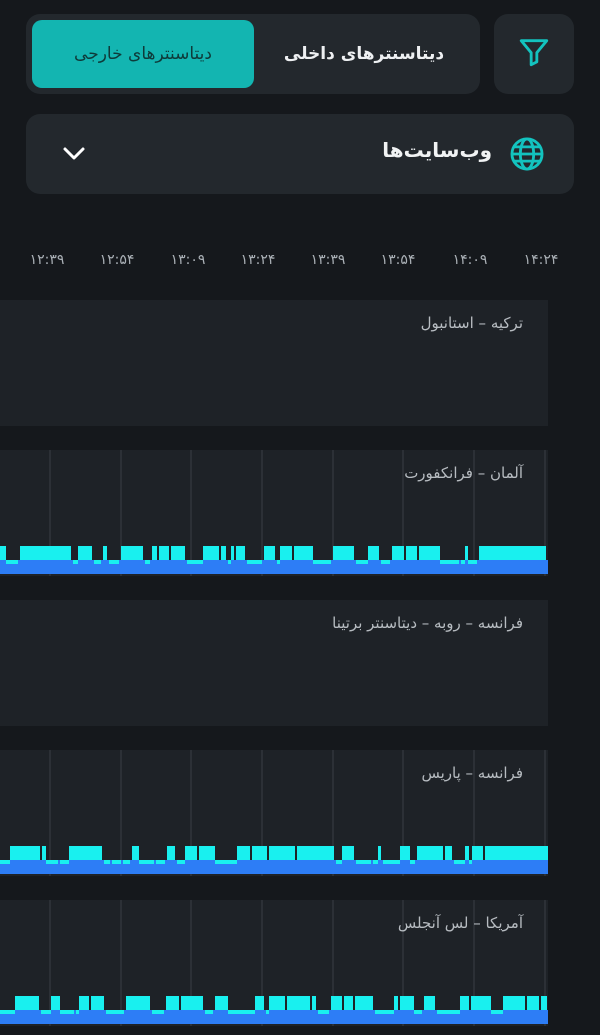 This screenshot has width=600, height=1035. I want to click on datacenter-tabs: دیتاسنترهای خارجی دیتاسنترهای داخلی, so click(253, 54).